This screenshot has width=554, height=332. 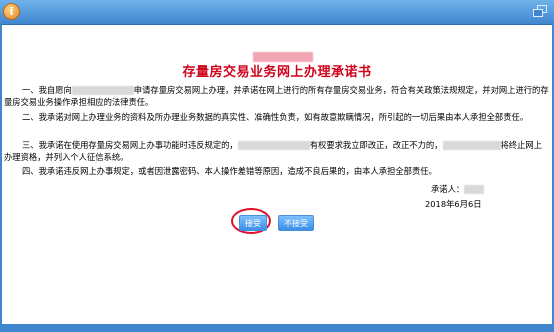 I want to click on document-title: 存量房交易业务网上办理承诺书, so click(x=277, y=72).